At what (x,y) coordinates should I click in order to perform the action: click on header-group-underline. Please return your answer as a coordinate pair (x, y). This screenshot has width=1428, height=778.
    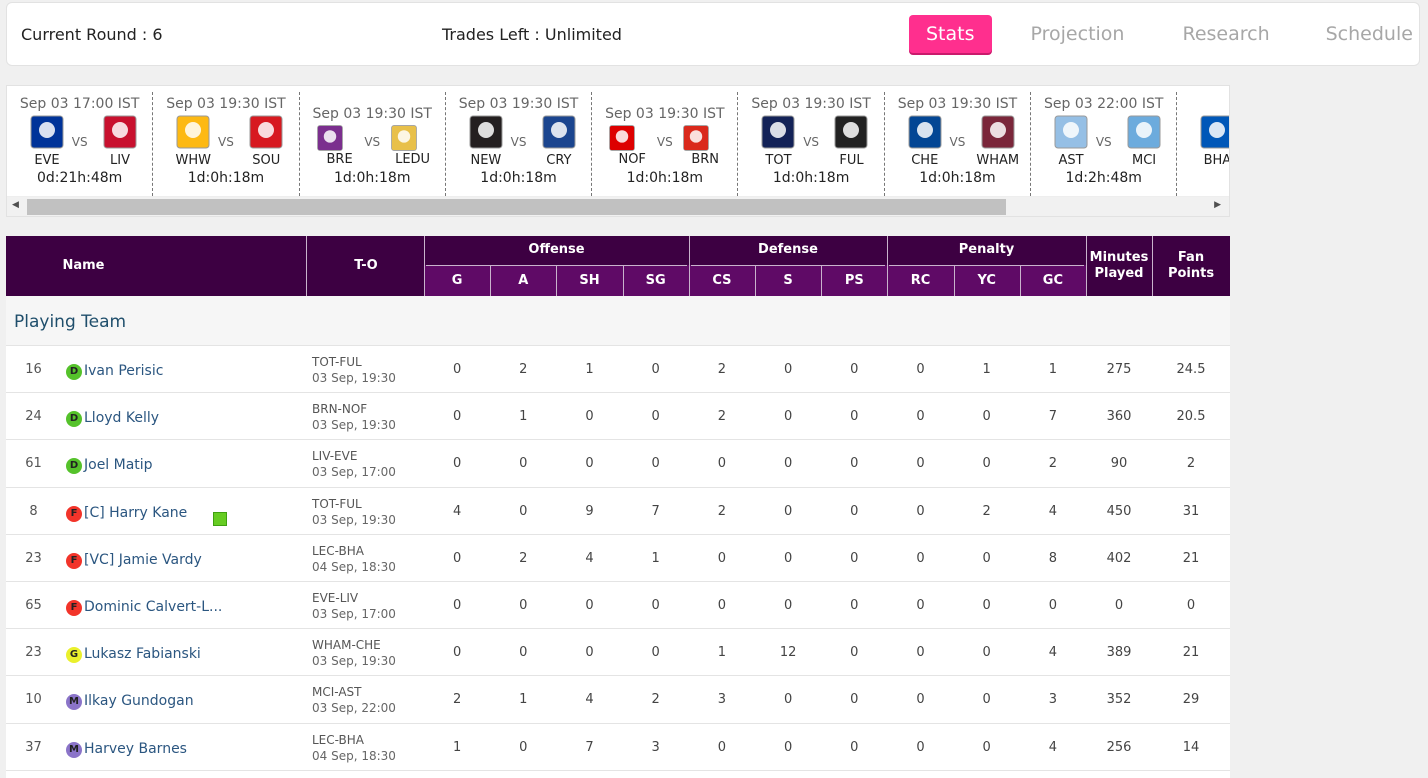
    Looking at the image, I should click on (986, 265).